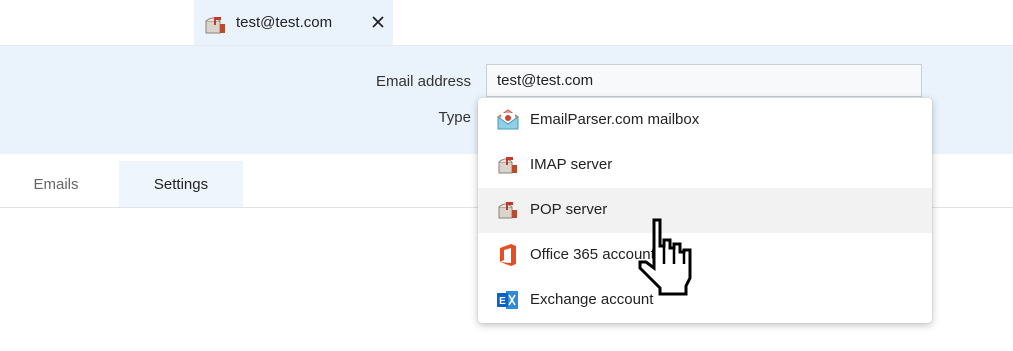 This screenshot has width=1013, height=351. Describe the element at coordinates (592, 254) in the screenshot. I see `option-label: Office 365 account` at that location.